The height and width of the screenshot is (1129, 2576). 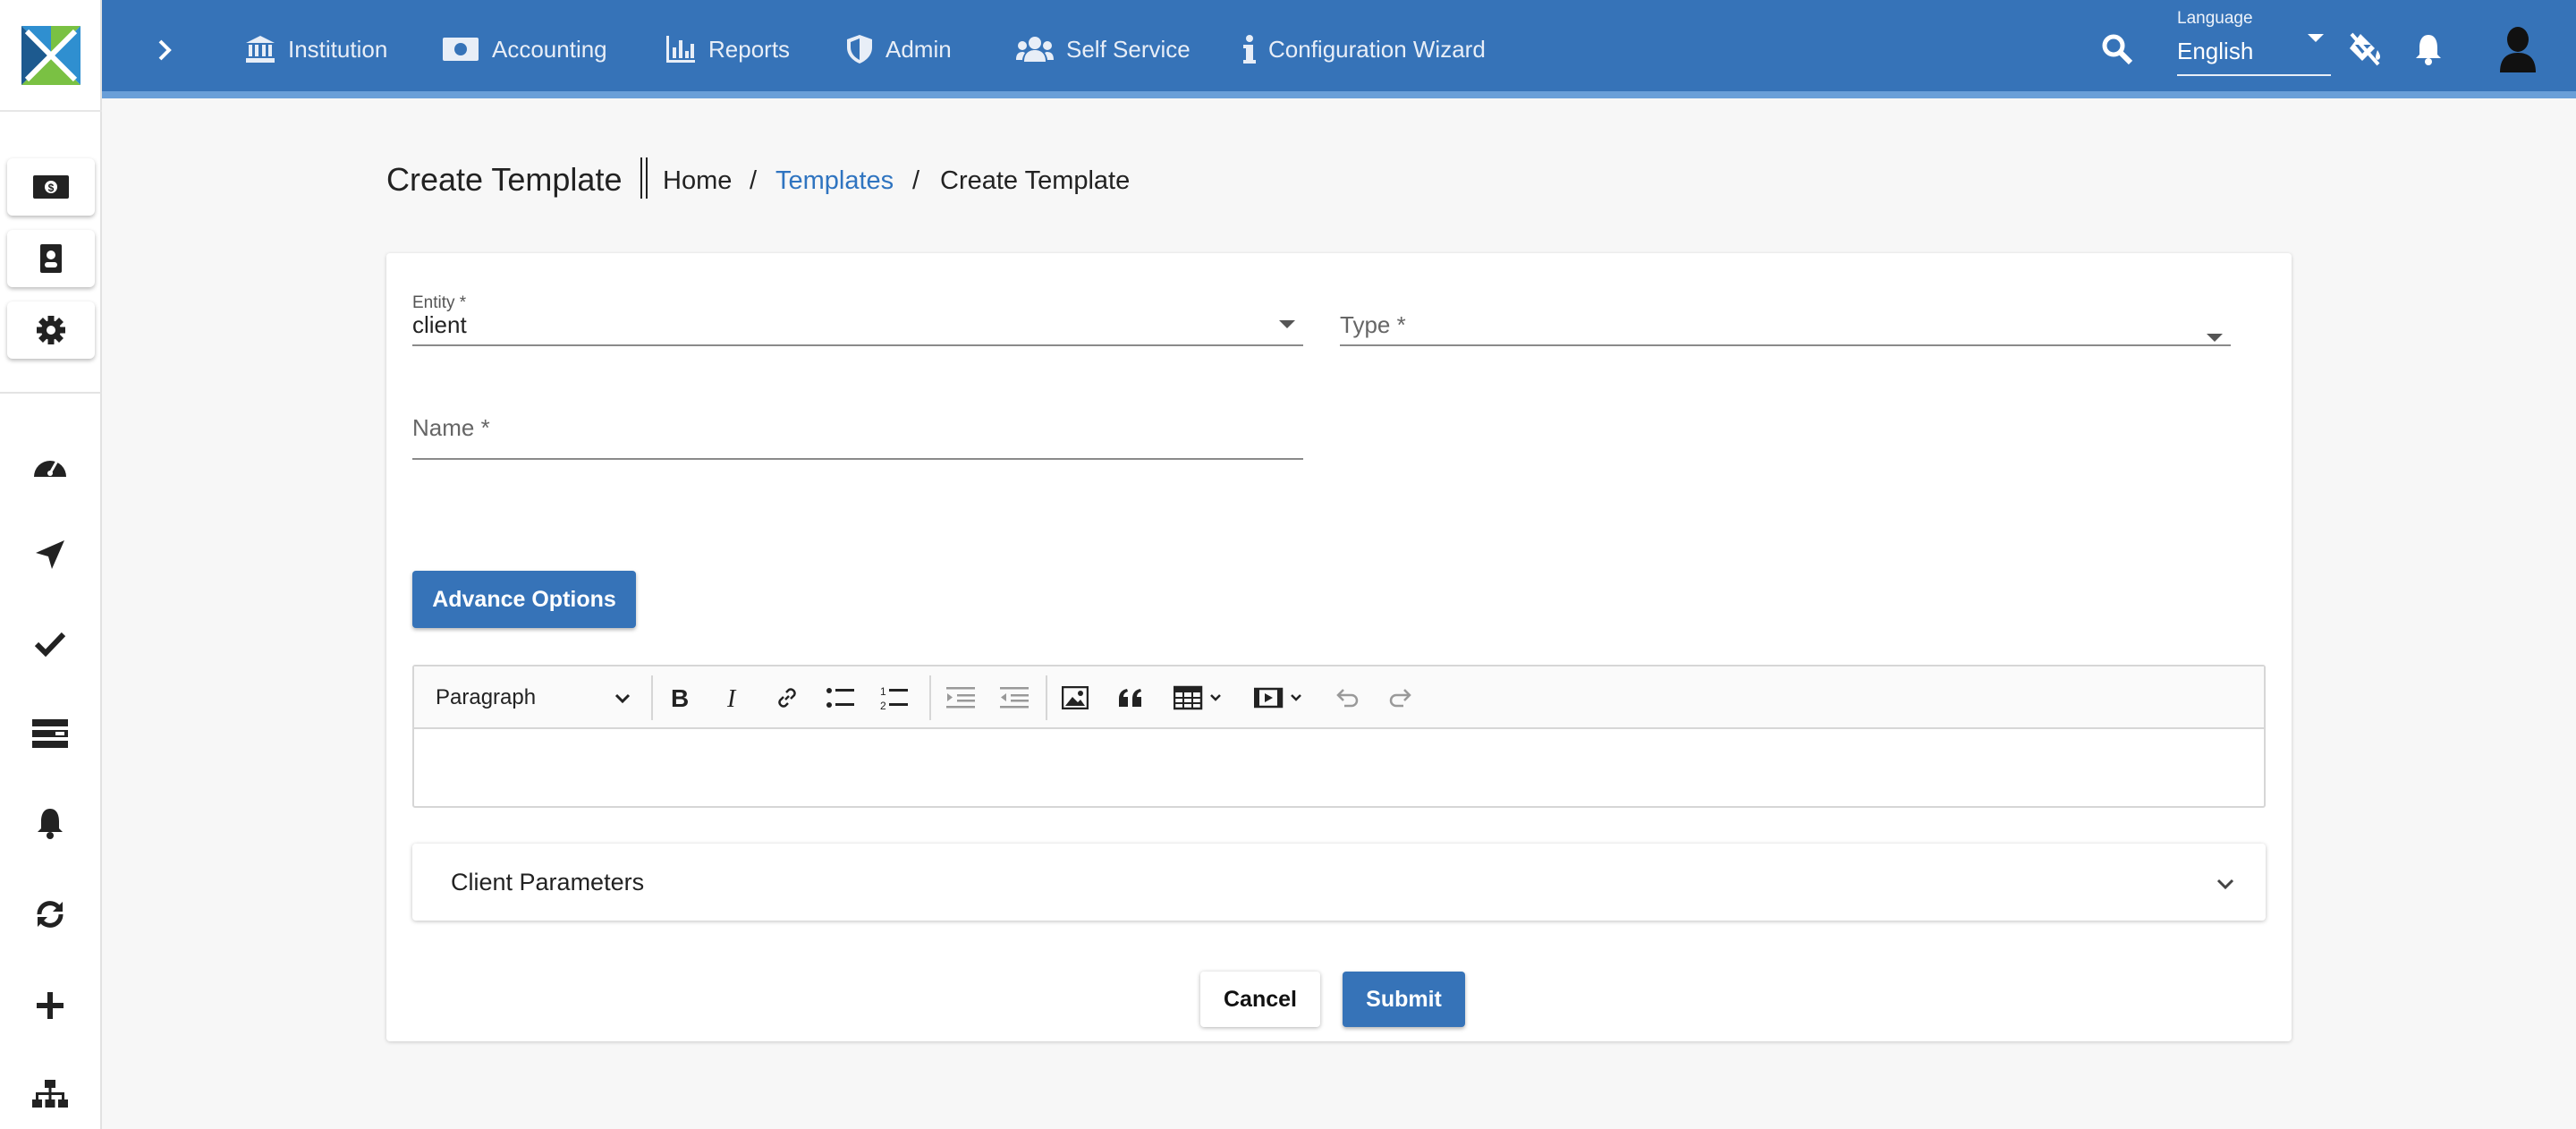 I want to click on type-dropdown-caret-icon, so click(x=2215, y=338).